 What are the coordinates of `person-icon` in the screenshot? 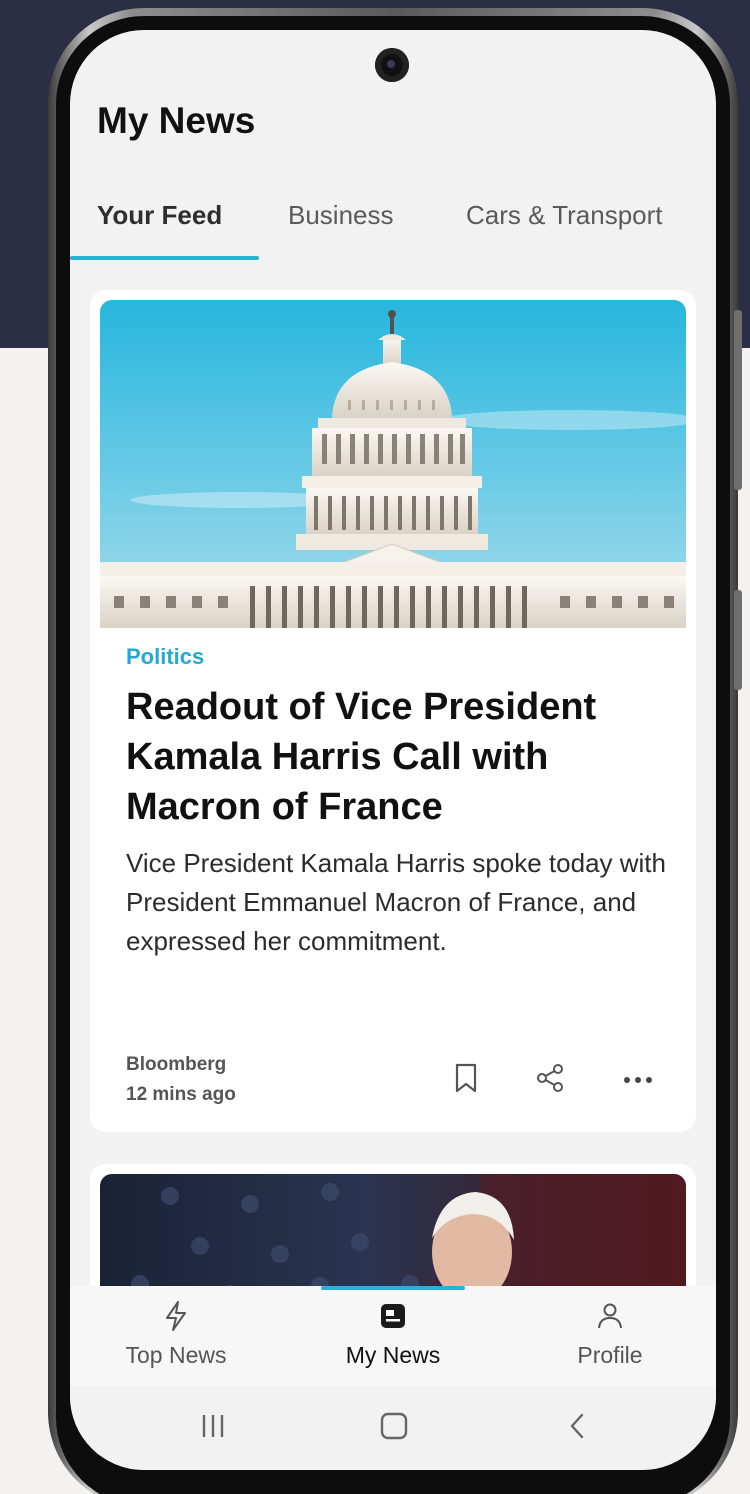 It's located at (610, 1318).